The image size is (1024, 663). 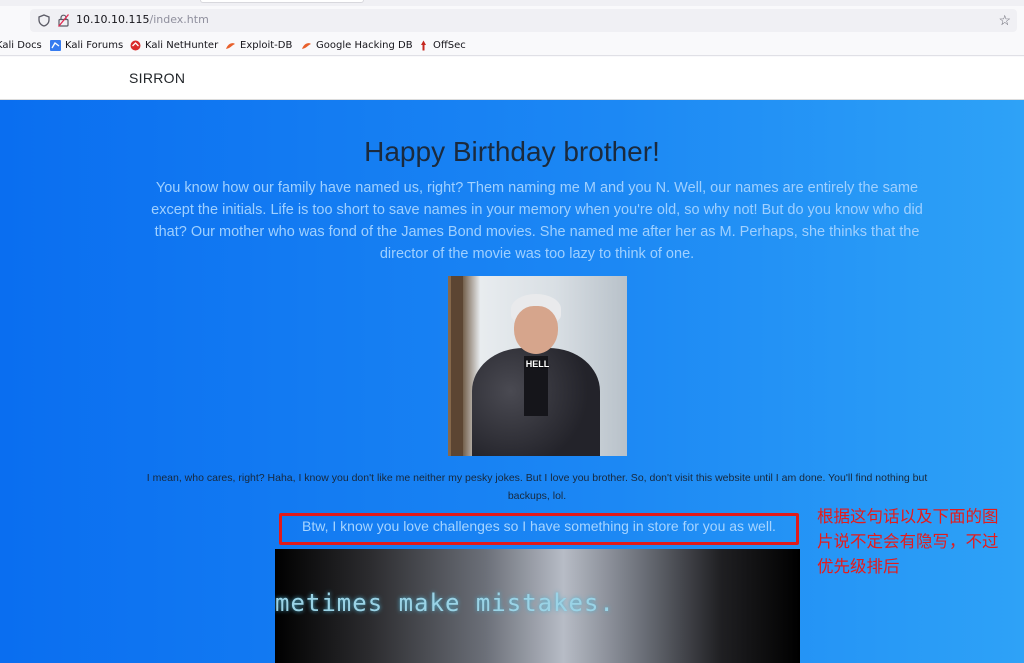 What do you see at coordinates (179, 19) in the screenshot?
I see `url-path: /index.htm` at bounding box center [179, 19].